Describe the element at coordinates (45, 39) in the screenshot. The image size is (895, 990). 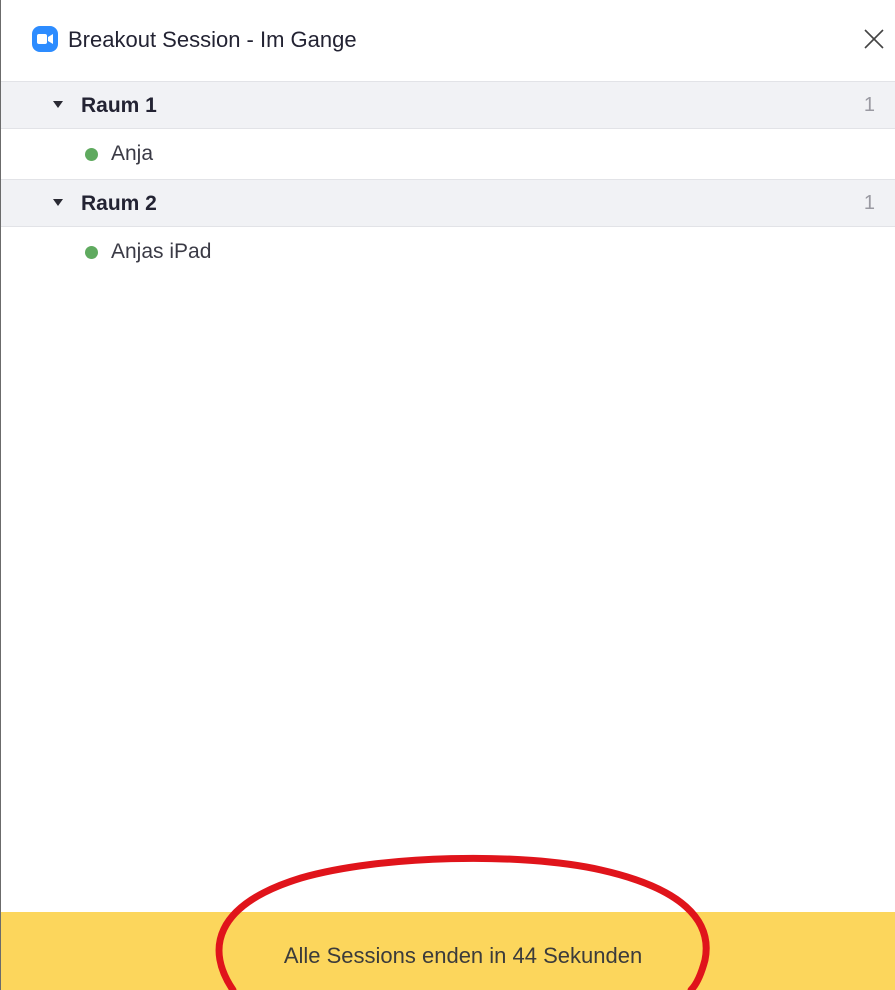
I see `zoom-video-icon` at that location.